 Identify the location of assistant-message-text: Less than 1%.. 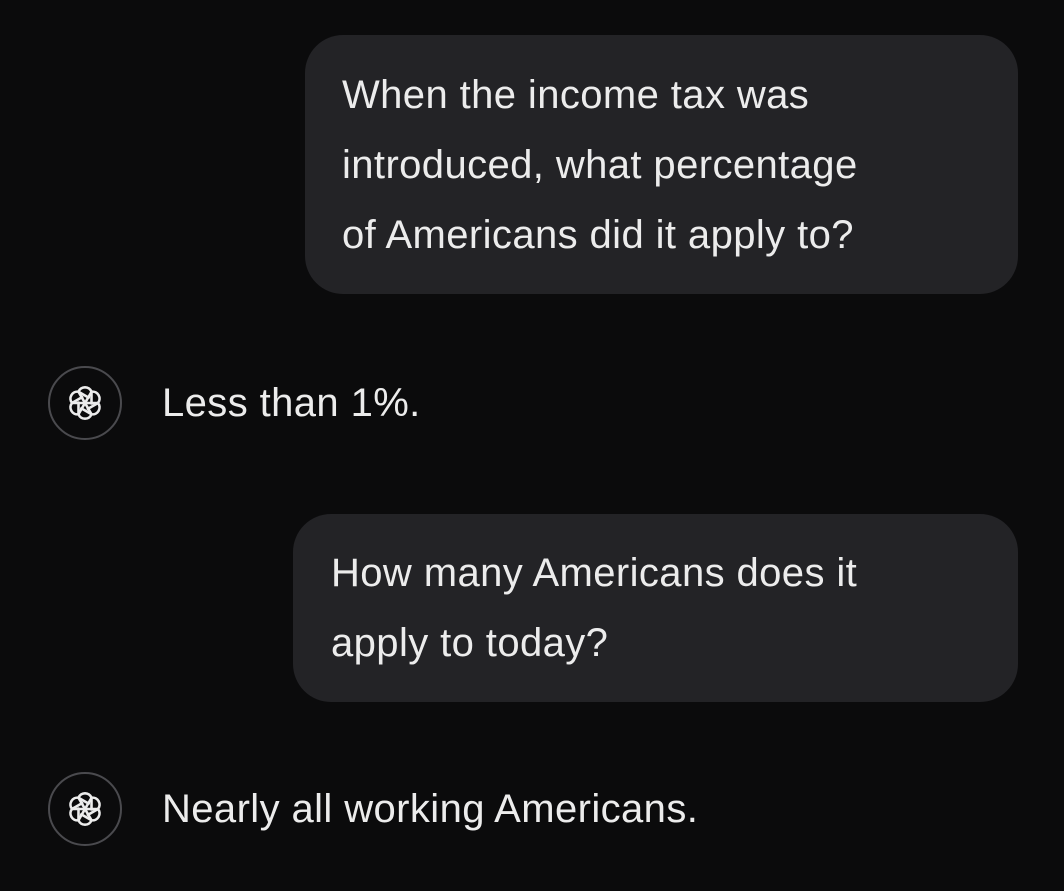
(291, 402).